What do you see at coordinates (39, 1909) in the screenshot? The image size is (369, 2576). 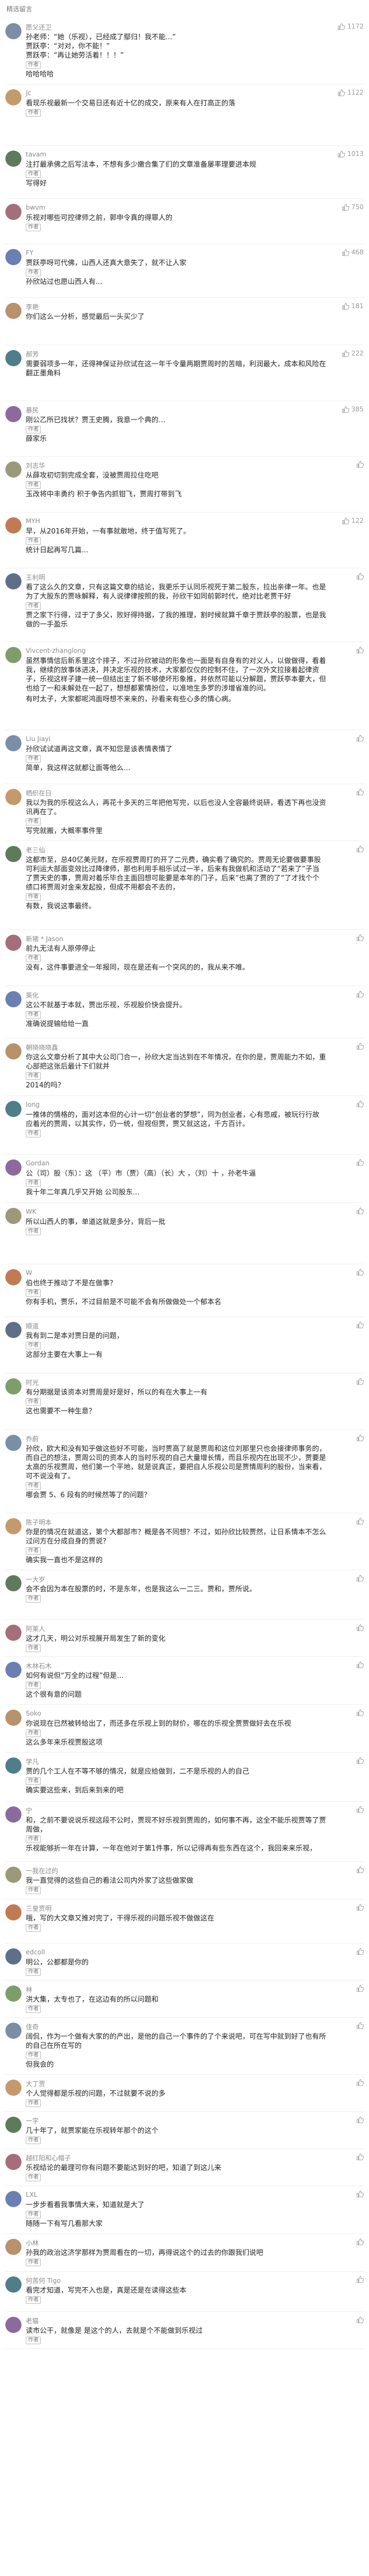 I see `username: 三皇贾明` at bounding box center [39, 1909].